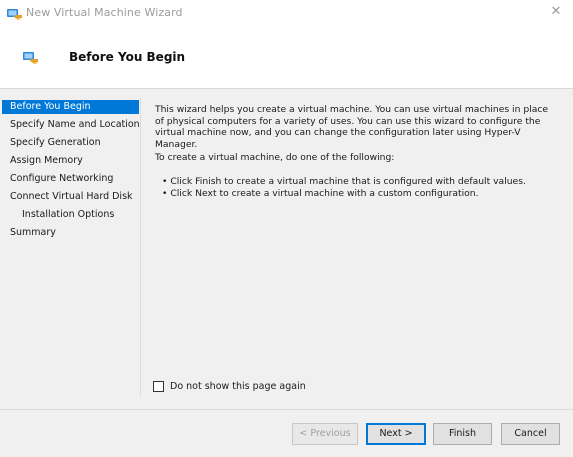  What do you see at coordinates (70, 197) in the screenshot?
I see `step-connect-virtual-hard-disk: Connect Virtual Hard Disk` at bounding box center [70, 197].